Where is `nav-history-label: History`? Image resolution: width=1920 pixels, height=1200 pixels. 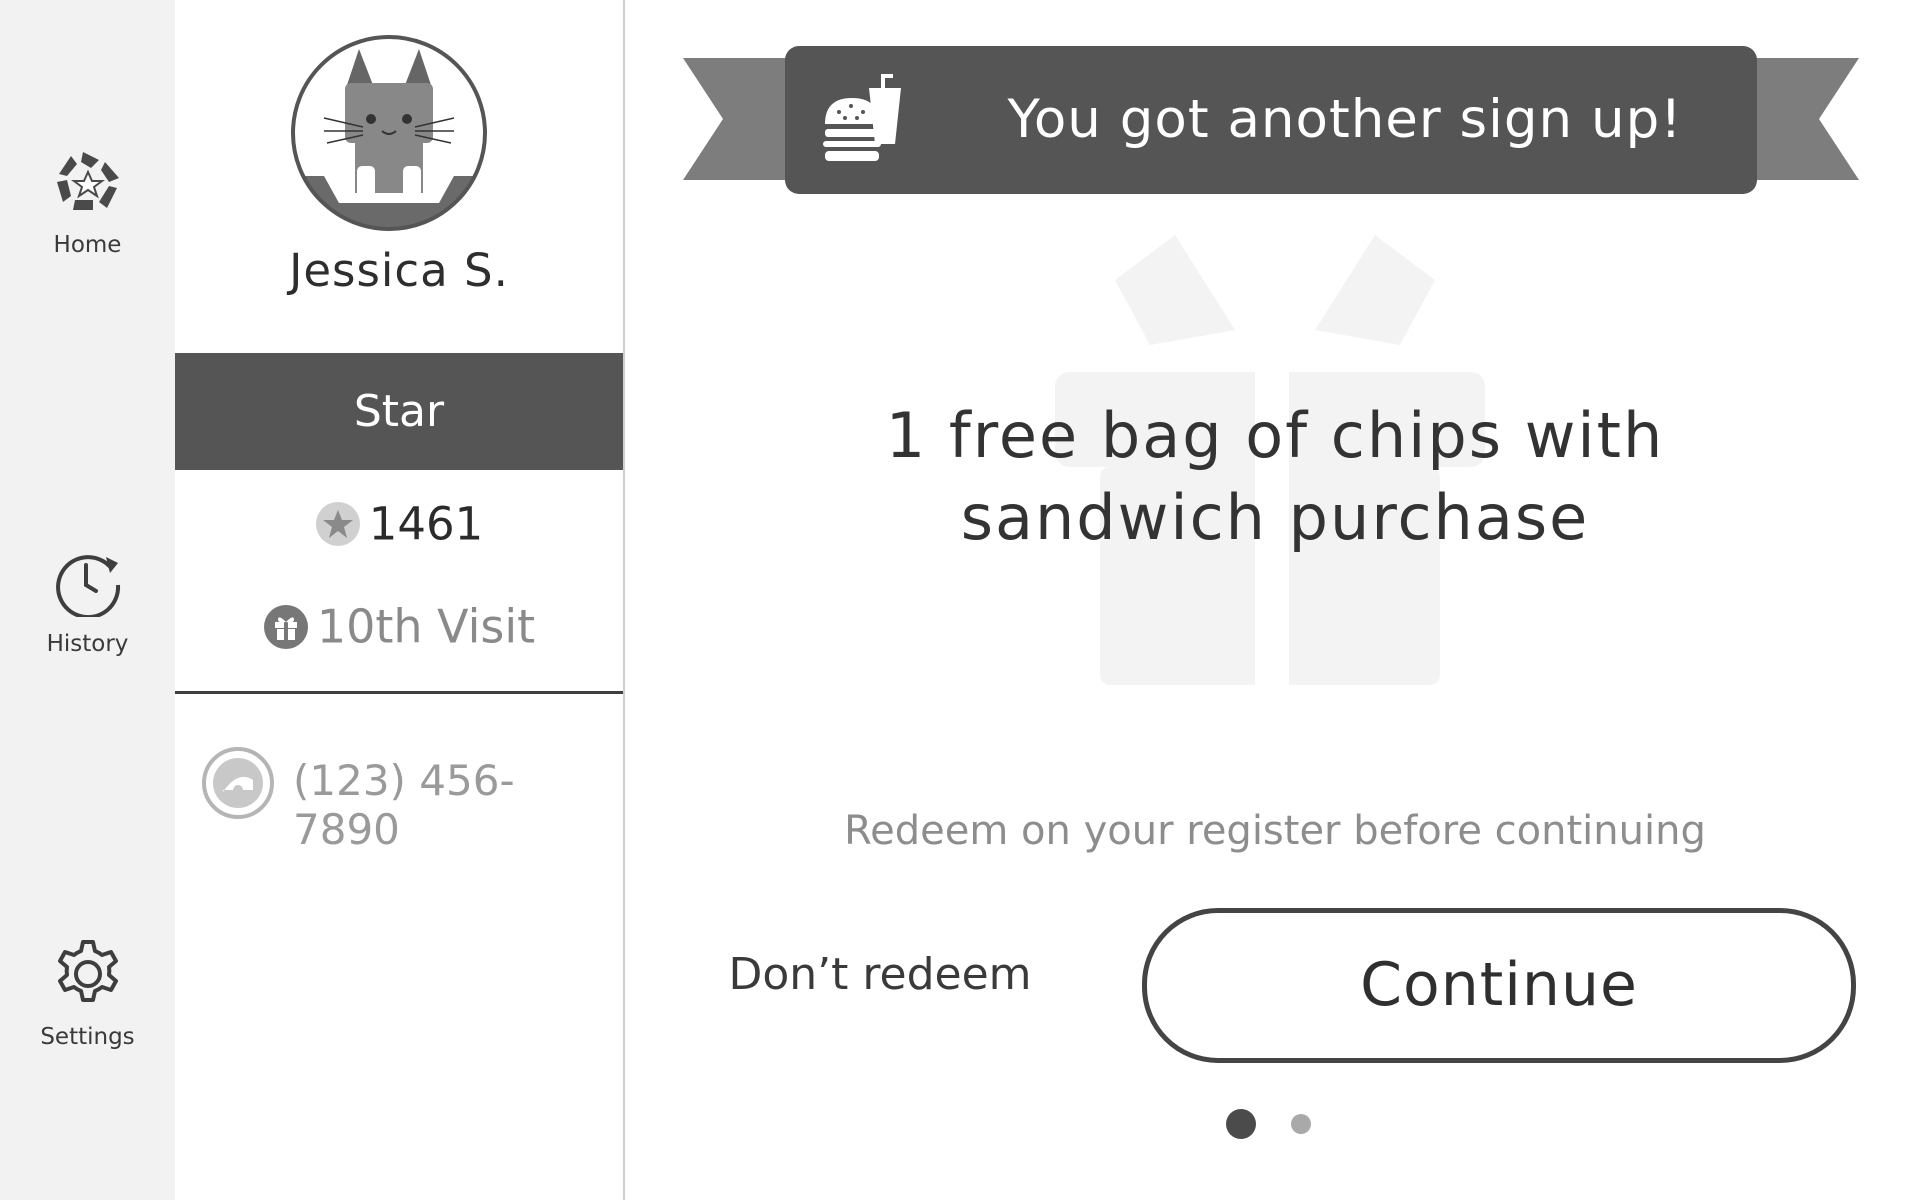 nav-history-label: History is located at coordinates (87, 644).